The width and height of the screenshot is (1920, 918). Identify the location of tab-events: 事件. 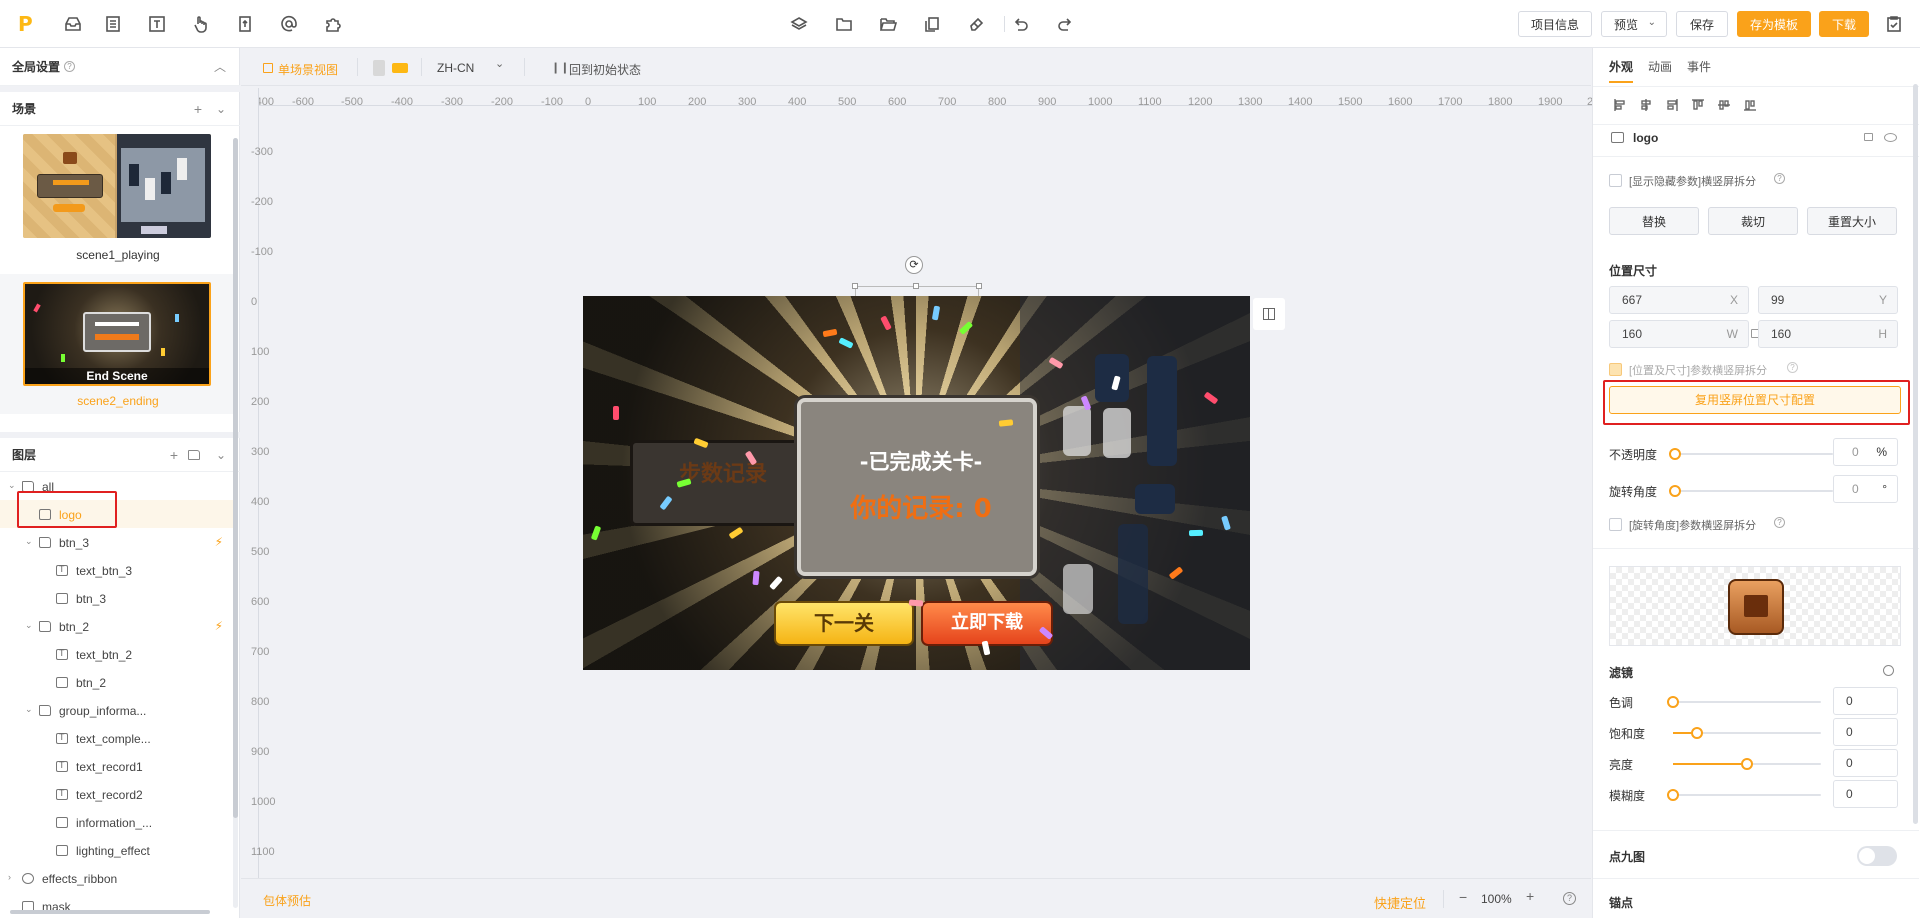
(1699, 66).